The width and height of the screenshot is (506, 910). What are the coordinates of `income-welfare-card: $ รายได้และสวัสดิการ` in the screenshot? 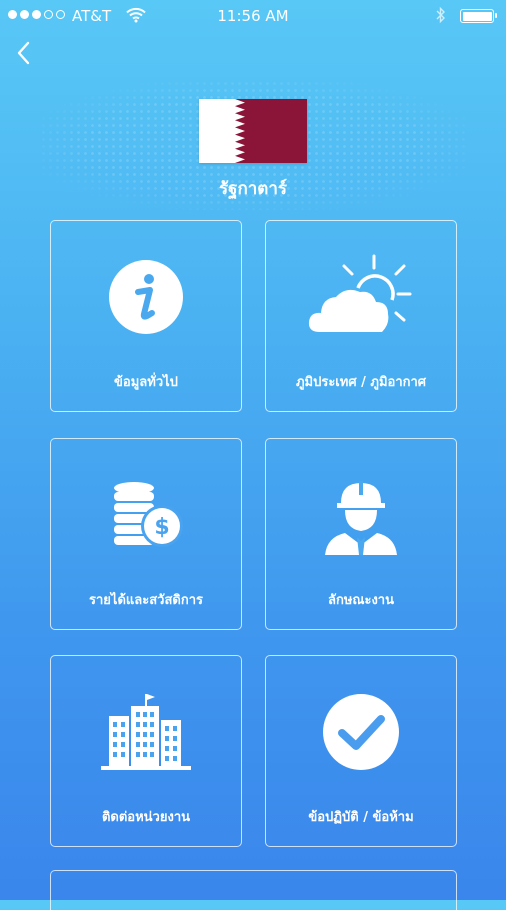 It's located at (146, 534).